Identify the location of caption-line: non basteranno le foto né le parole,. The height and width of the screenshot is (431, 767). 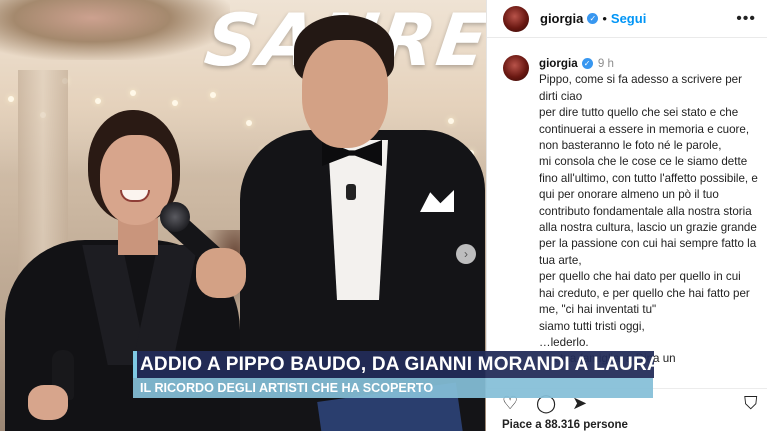
(630, 146).